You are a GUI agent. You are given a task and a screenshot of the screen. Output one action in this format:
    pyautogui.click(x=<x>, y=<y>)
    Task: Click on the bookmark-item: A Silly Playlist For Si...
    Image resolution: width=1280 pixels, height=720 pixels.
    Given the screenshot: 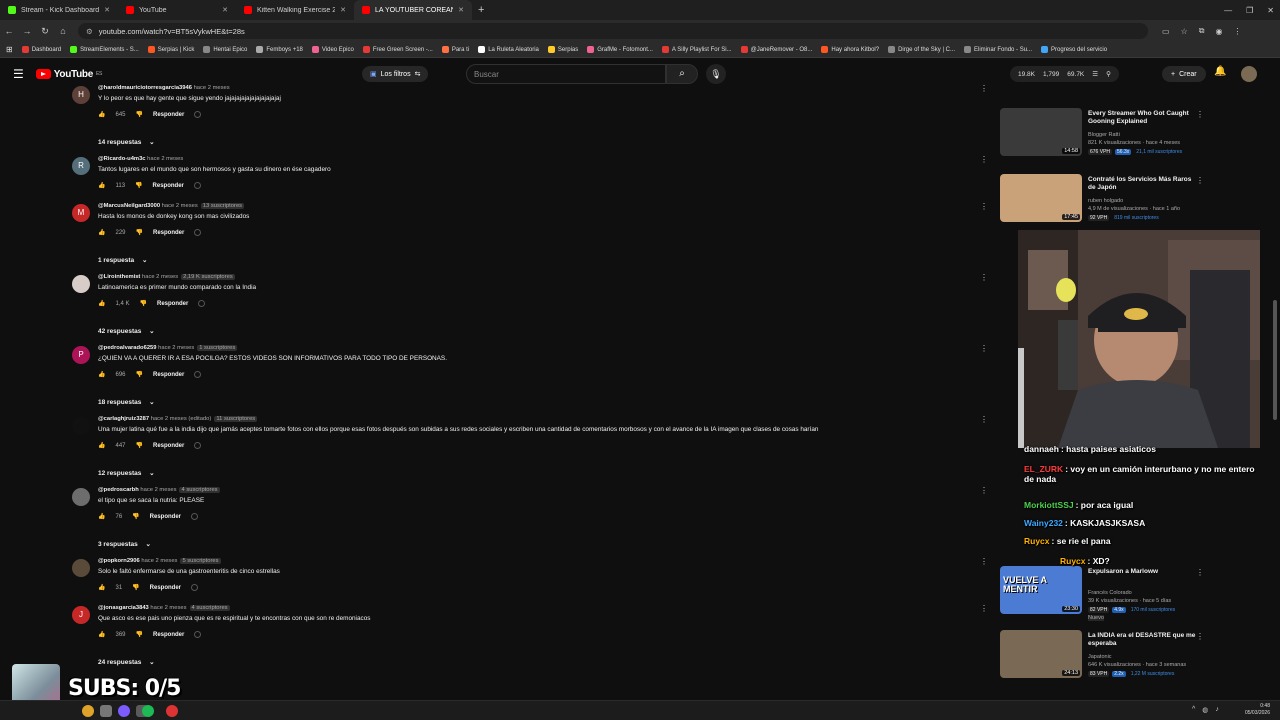 What is the action you would take?
    pyautogui.click(x=696, y=49)
    